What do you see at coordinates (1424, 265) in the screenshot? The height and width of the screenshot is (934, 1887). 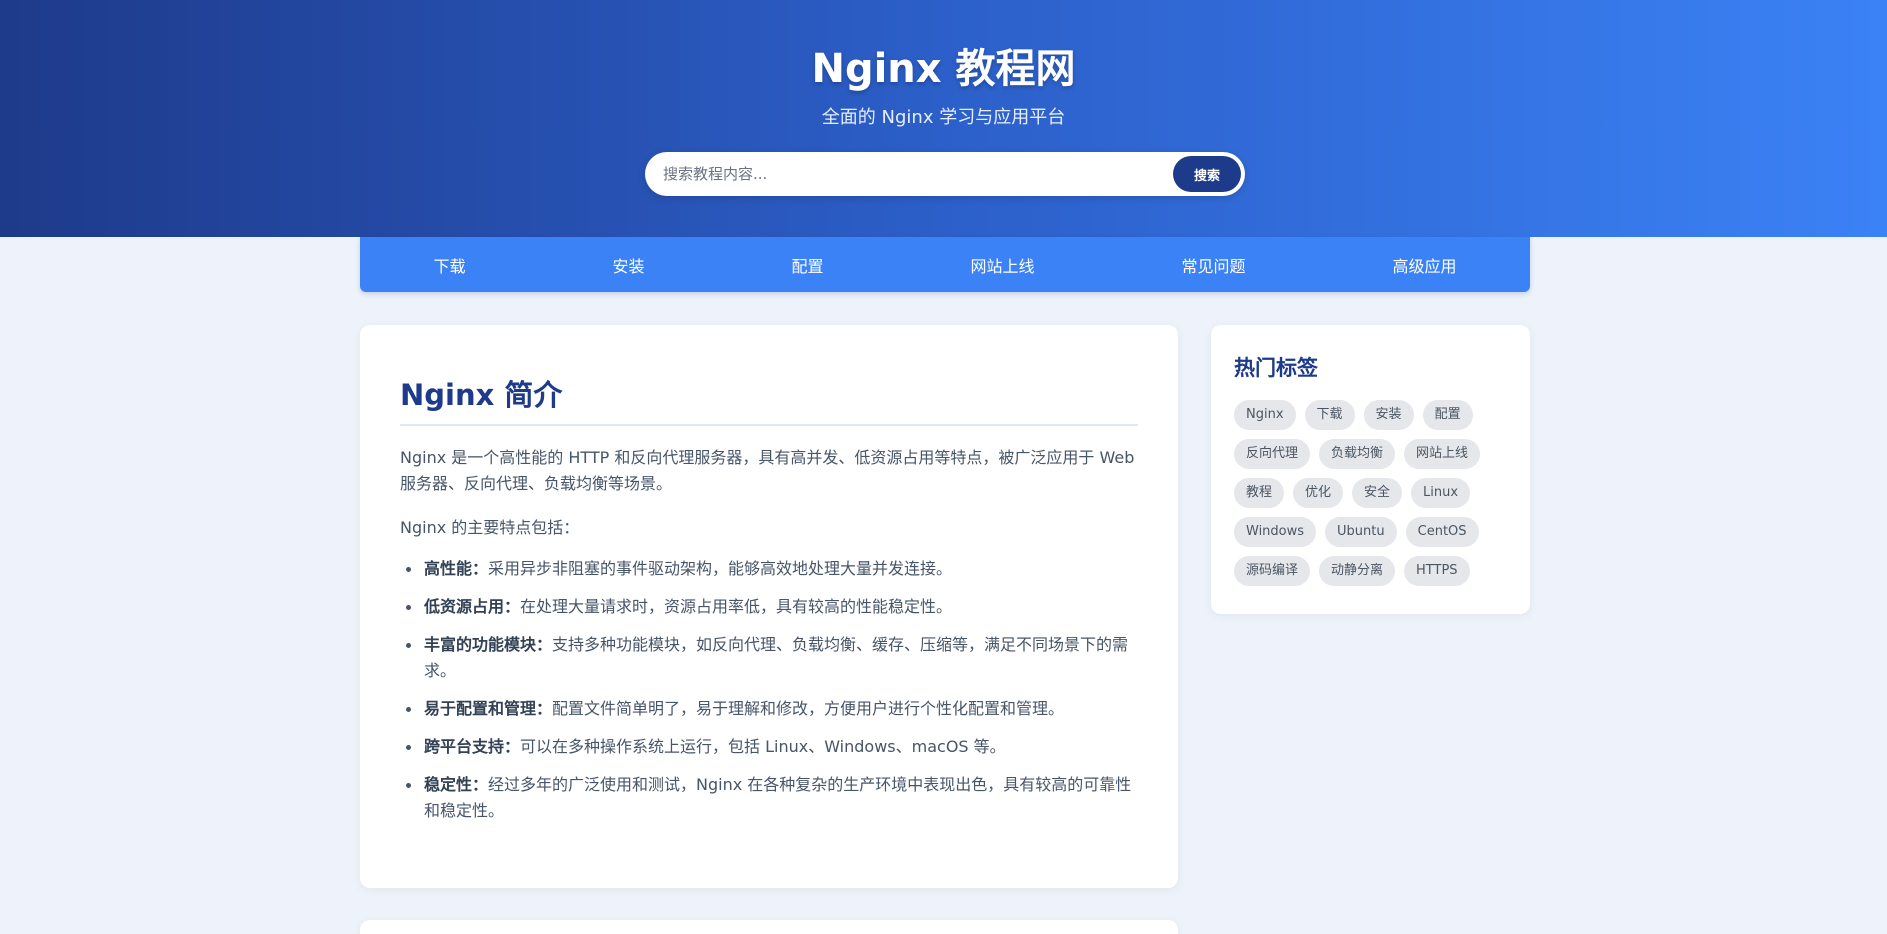 I see `nav-item-advanced: 高级应用` at bounding box center [1424, 265].